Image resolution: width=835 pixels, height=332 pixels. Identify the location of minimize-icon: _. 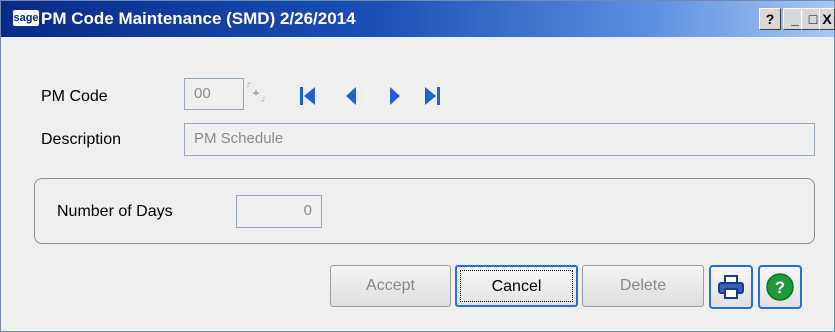
(795, 19).